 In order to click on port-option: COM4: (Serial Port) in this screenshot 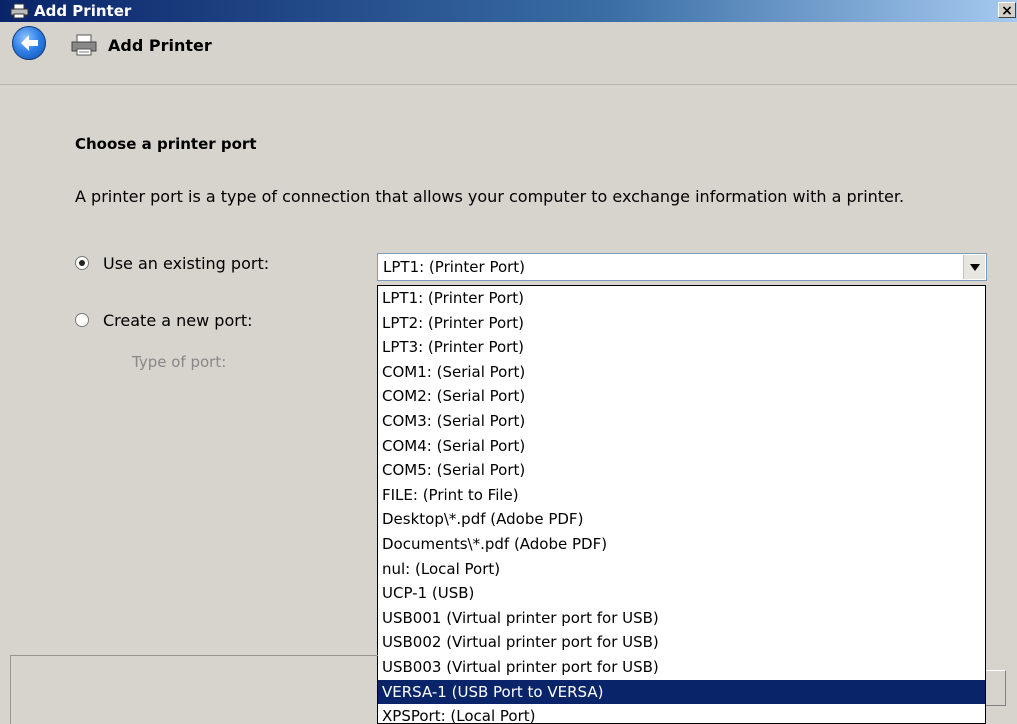, I will do `click(681, 446)`.